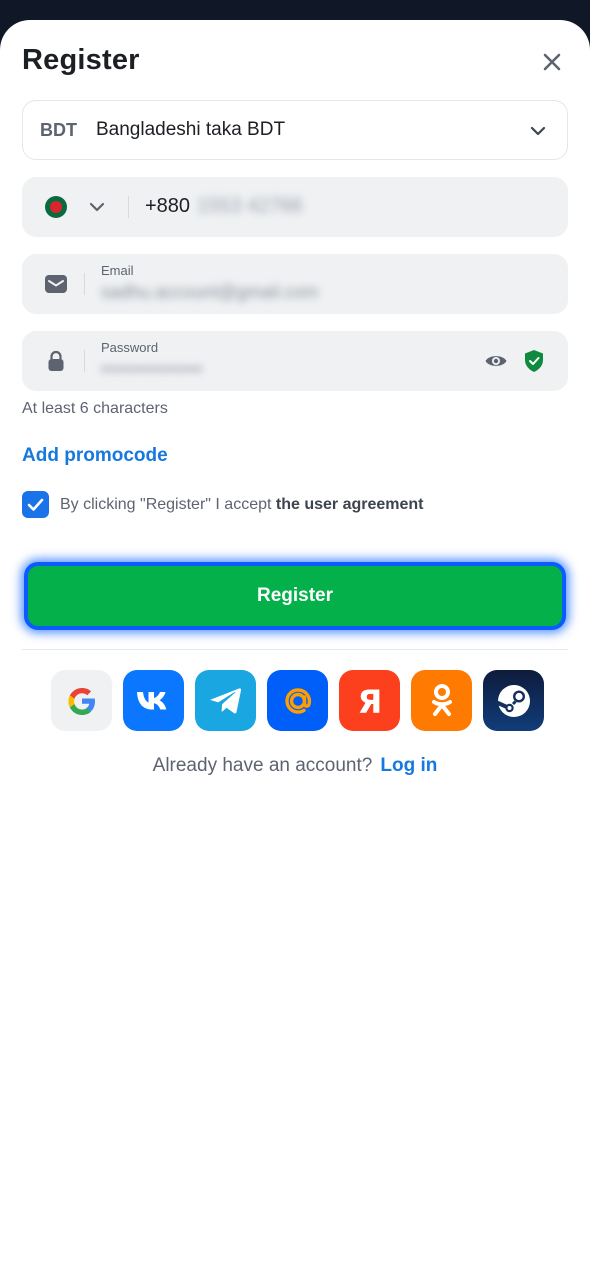 Image resolution: width=590 pixels, height=1280 pixels. Describe the element at coordinates (81, 60) in the screenshot. I see `page-title: Register` at that location.